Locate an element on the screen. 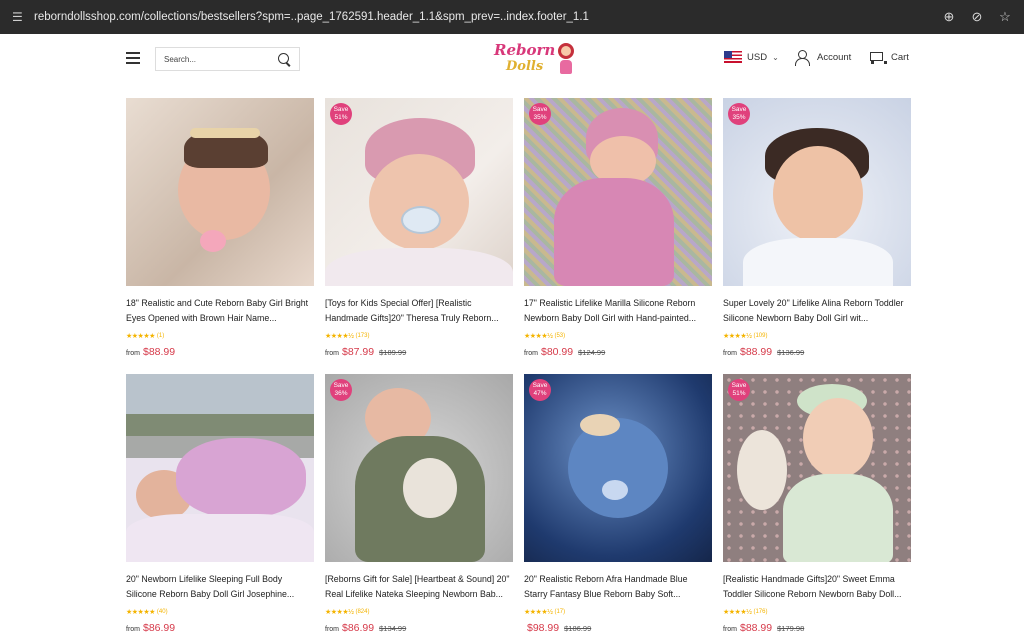  price-row: from $86.99 $134.99 is located at coordinates (419, 628).